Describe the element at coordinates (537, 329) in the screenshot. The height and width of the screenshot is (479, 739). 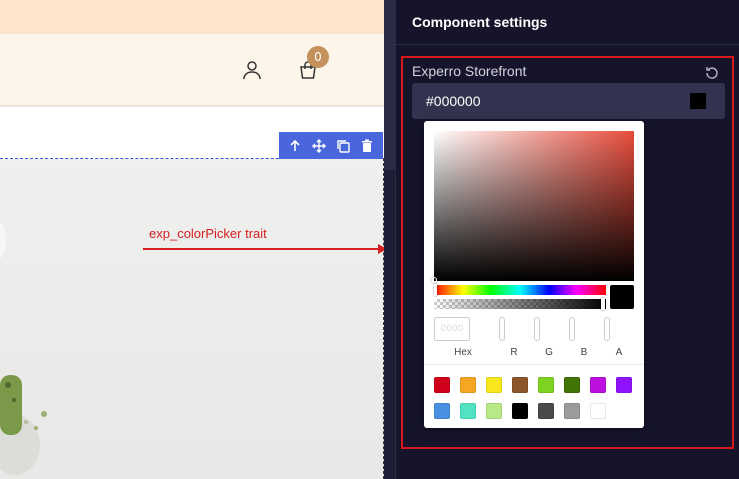
I see `g-input` at that location.